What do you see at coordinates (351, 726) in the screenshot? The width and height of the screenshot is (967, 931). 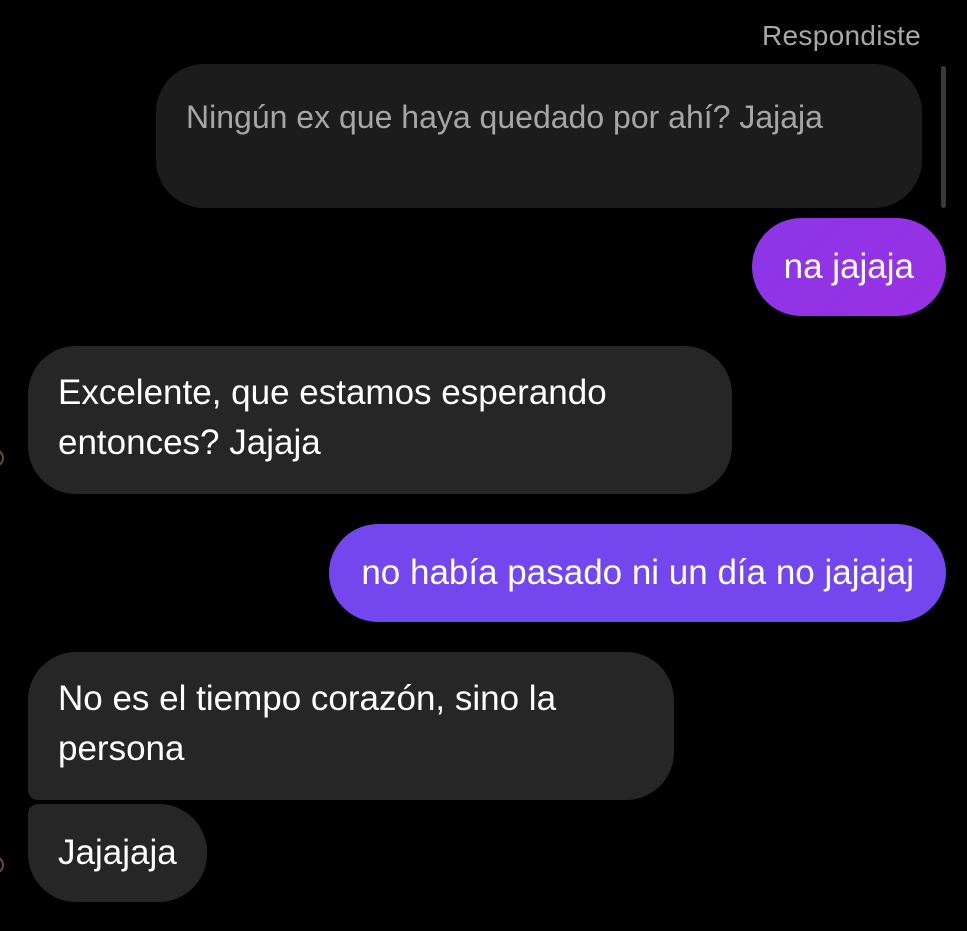 I see `incoming-message-bubble: No es el tiempo corazón, sino la persona` at bounding box center [351, 726].